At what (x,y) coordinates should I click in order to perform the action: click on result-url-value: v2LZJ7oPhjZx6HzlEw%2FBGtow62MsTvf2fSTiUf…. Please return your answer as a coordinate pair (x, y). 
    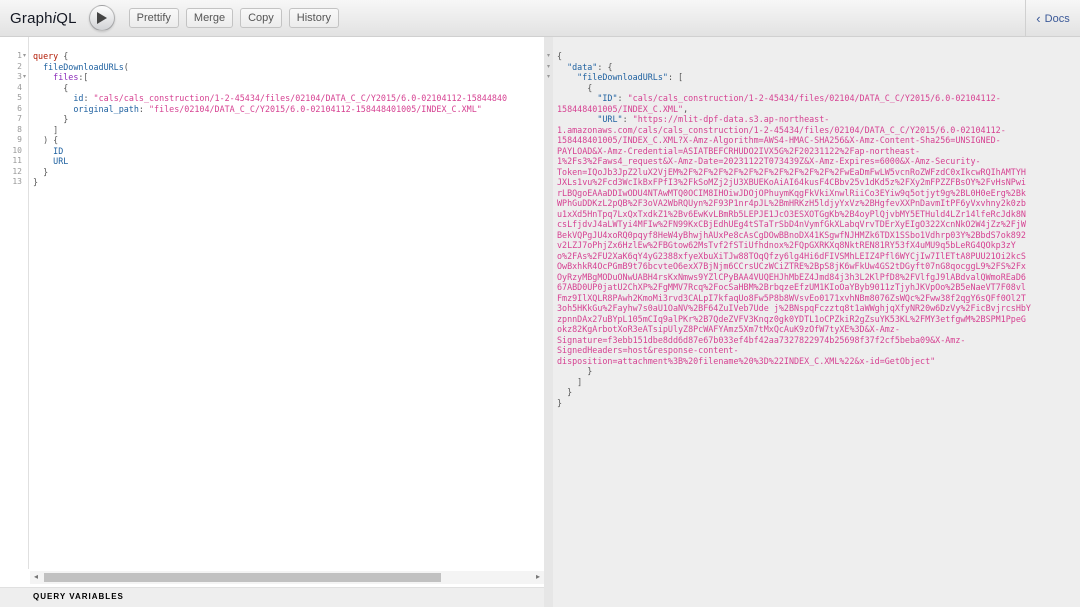
    Looking at the image, I should click on (786, 245).